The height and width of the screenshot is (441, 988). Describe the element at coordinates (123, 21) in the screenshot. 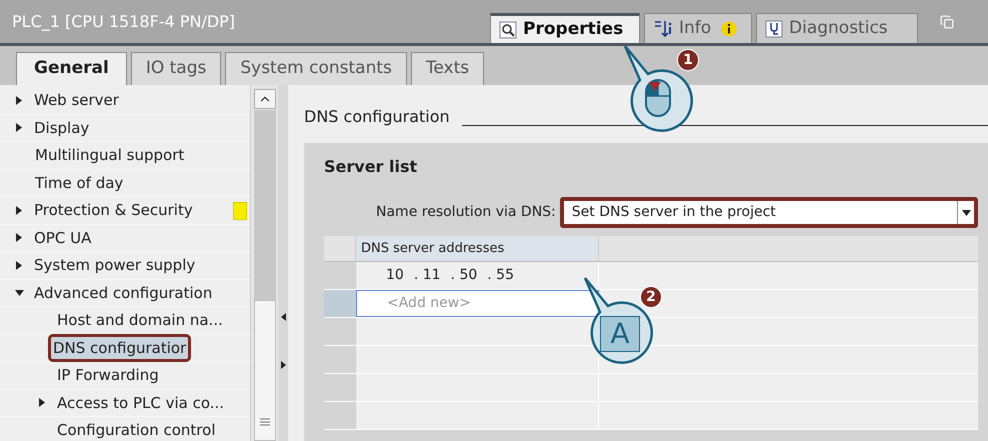

I see `window-title: PLC_1 [CPU 1518F-4 PN/DP]` at that location.